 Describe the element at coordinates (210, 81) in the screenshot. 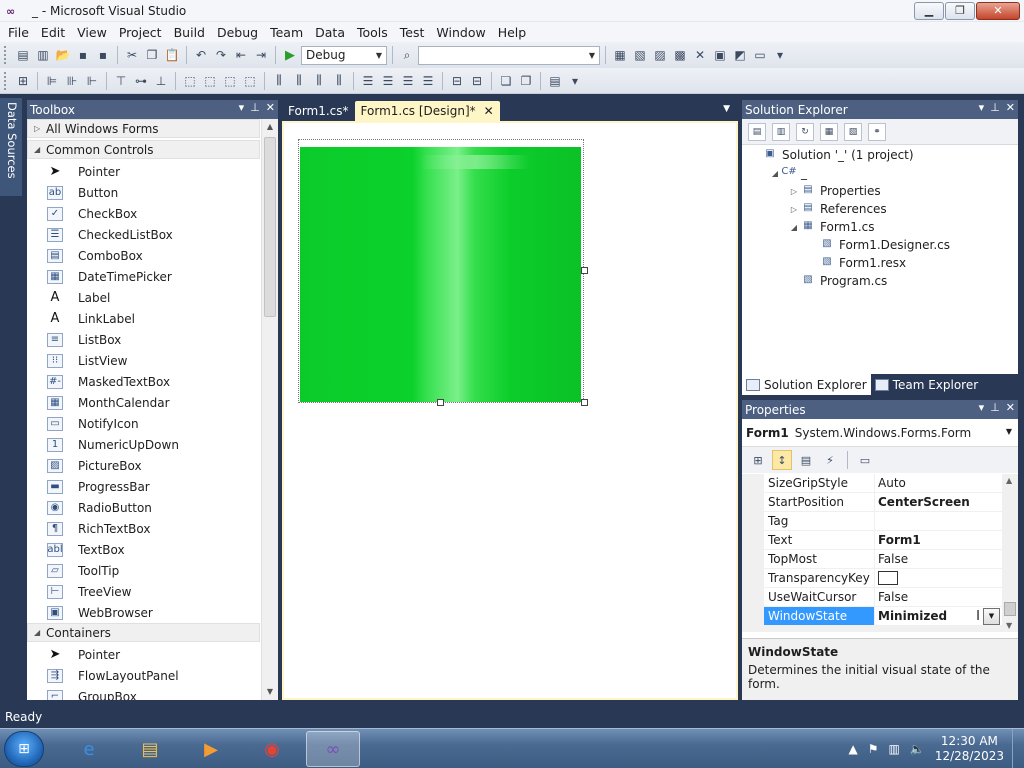

I see `size-to-grid-icon: ⬚` at that location.